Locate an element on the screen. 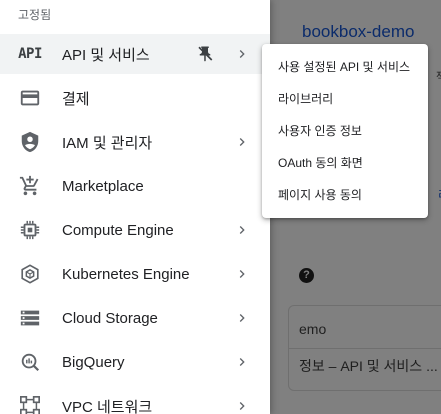 The width and height of the screenshot is (441, 414). divider is located at coordinates (365, 348).